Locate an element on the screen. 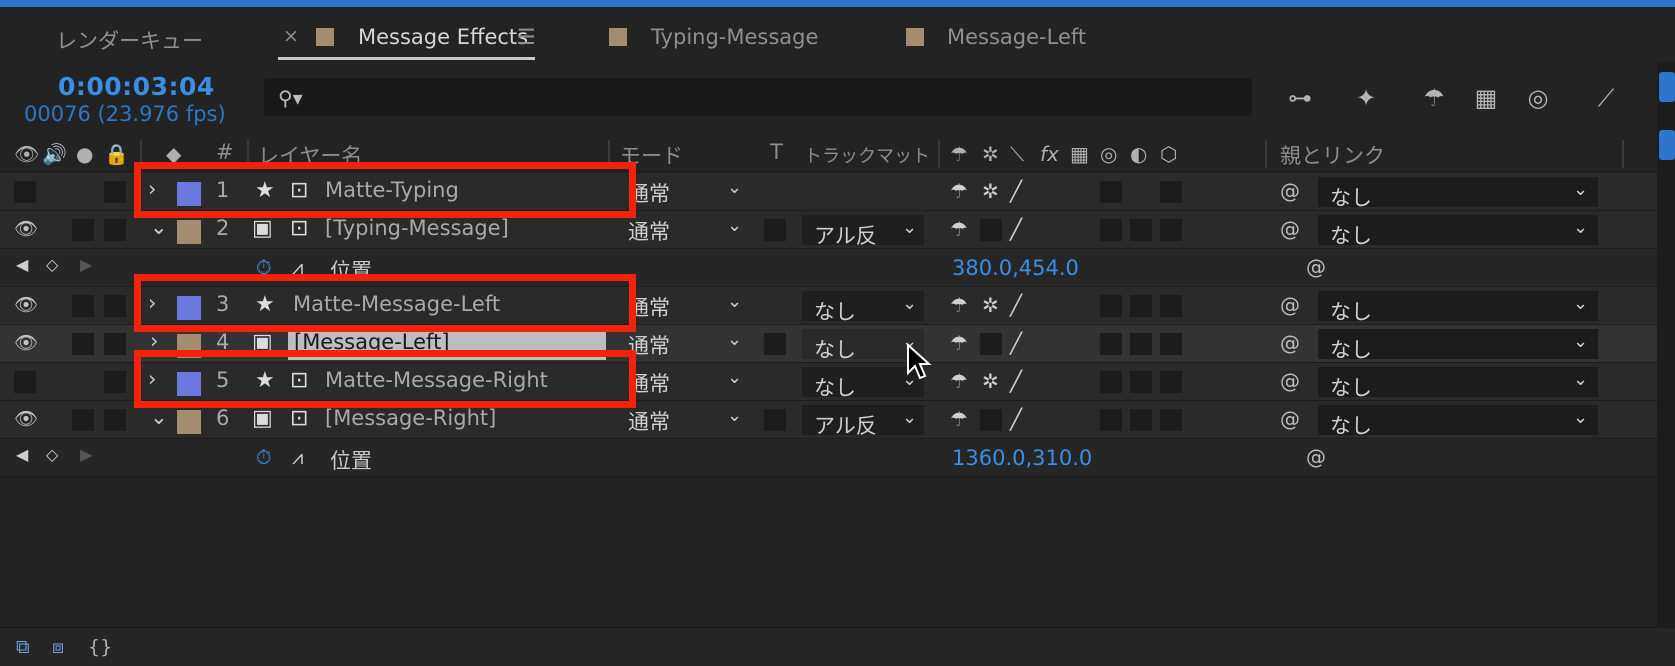  solo-icon: ● is located at coordinates (84, 154).